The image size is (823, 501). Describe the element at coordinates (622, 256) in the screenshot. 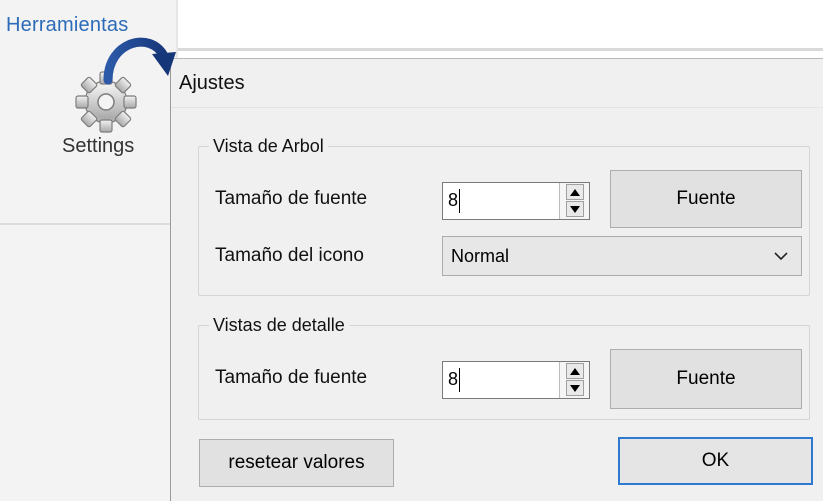

I see `icon-size-dropdown: Normal` at that location.